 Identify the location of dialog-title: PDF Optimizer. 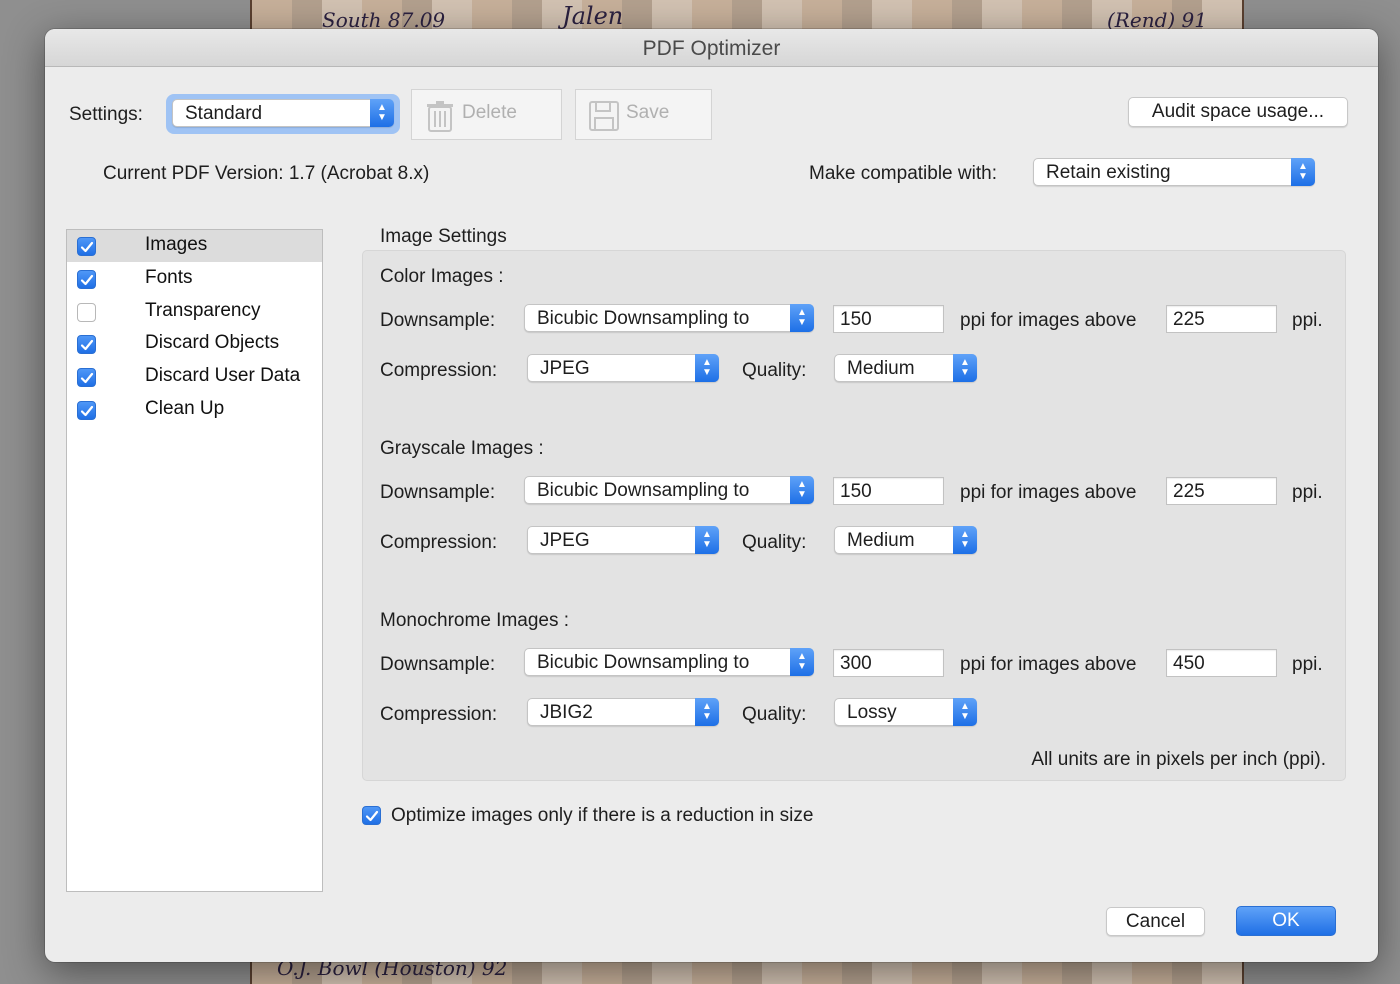
(711, 48).